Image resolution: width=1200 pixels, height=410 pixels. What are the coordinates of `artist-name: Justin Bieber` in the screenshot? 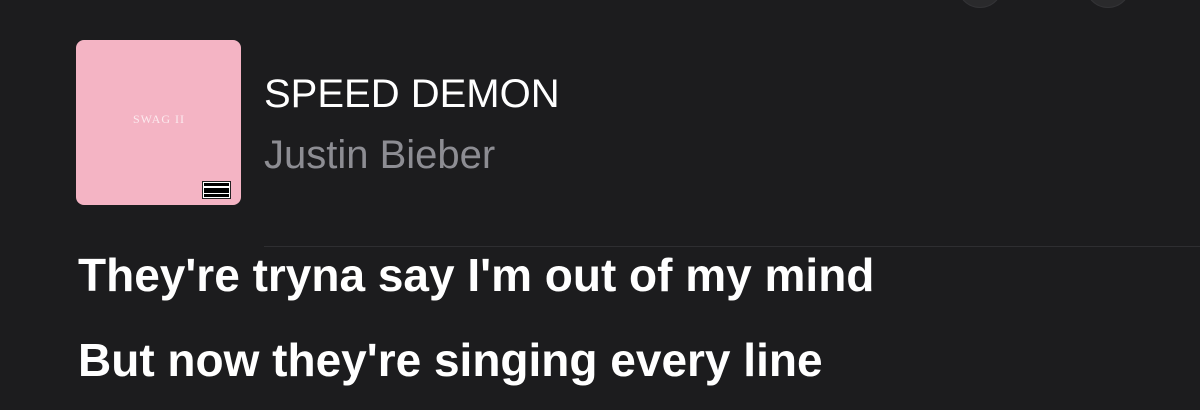 It's located at (379, 155).